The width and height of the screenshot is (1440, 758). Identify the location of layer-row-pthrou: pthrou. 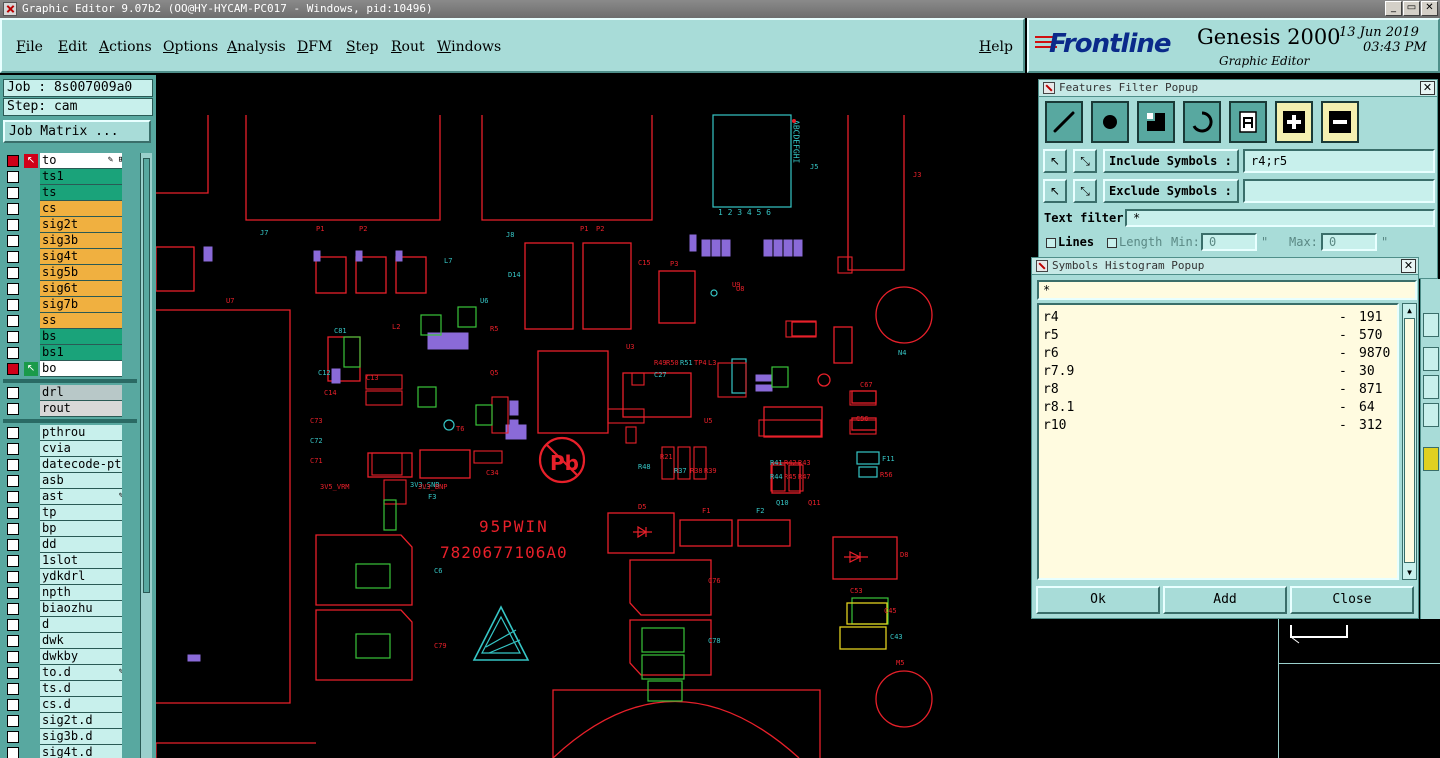
(70, 433).